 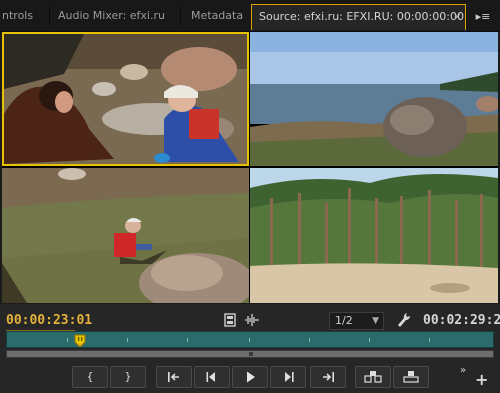 I want to click on insert-button, so click(x=373, y=377).